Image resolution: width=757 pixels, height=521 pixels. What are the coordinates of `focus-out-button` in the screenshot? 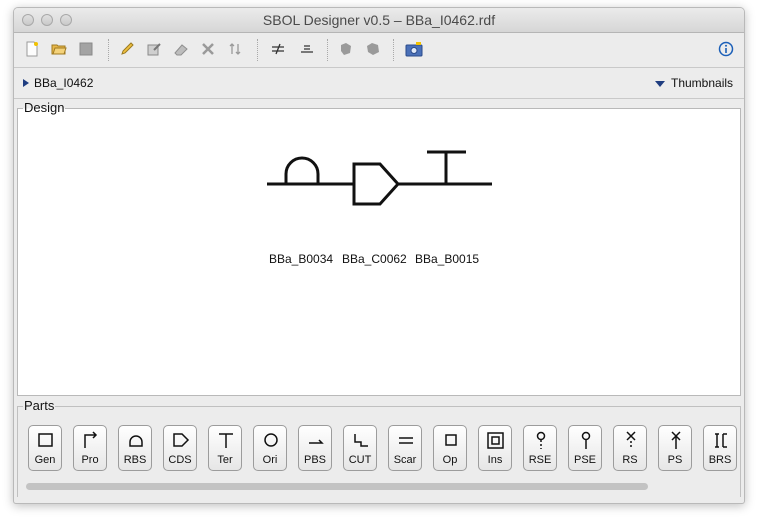 It's located at (373, 49).